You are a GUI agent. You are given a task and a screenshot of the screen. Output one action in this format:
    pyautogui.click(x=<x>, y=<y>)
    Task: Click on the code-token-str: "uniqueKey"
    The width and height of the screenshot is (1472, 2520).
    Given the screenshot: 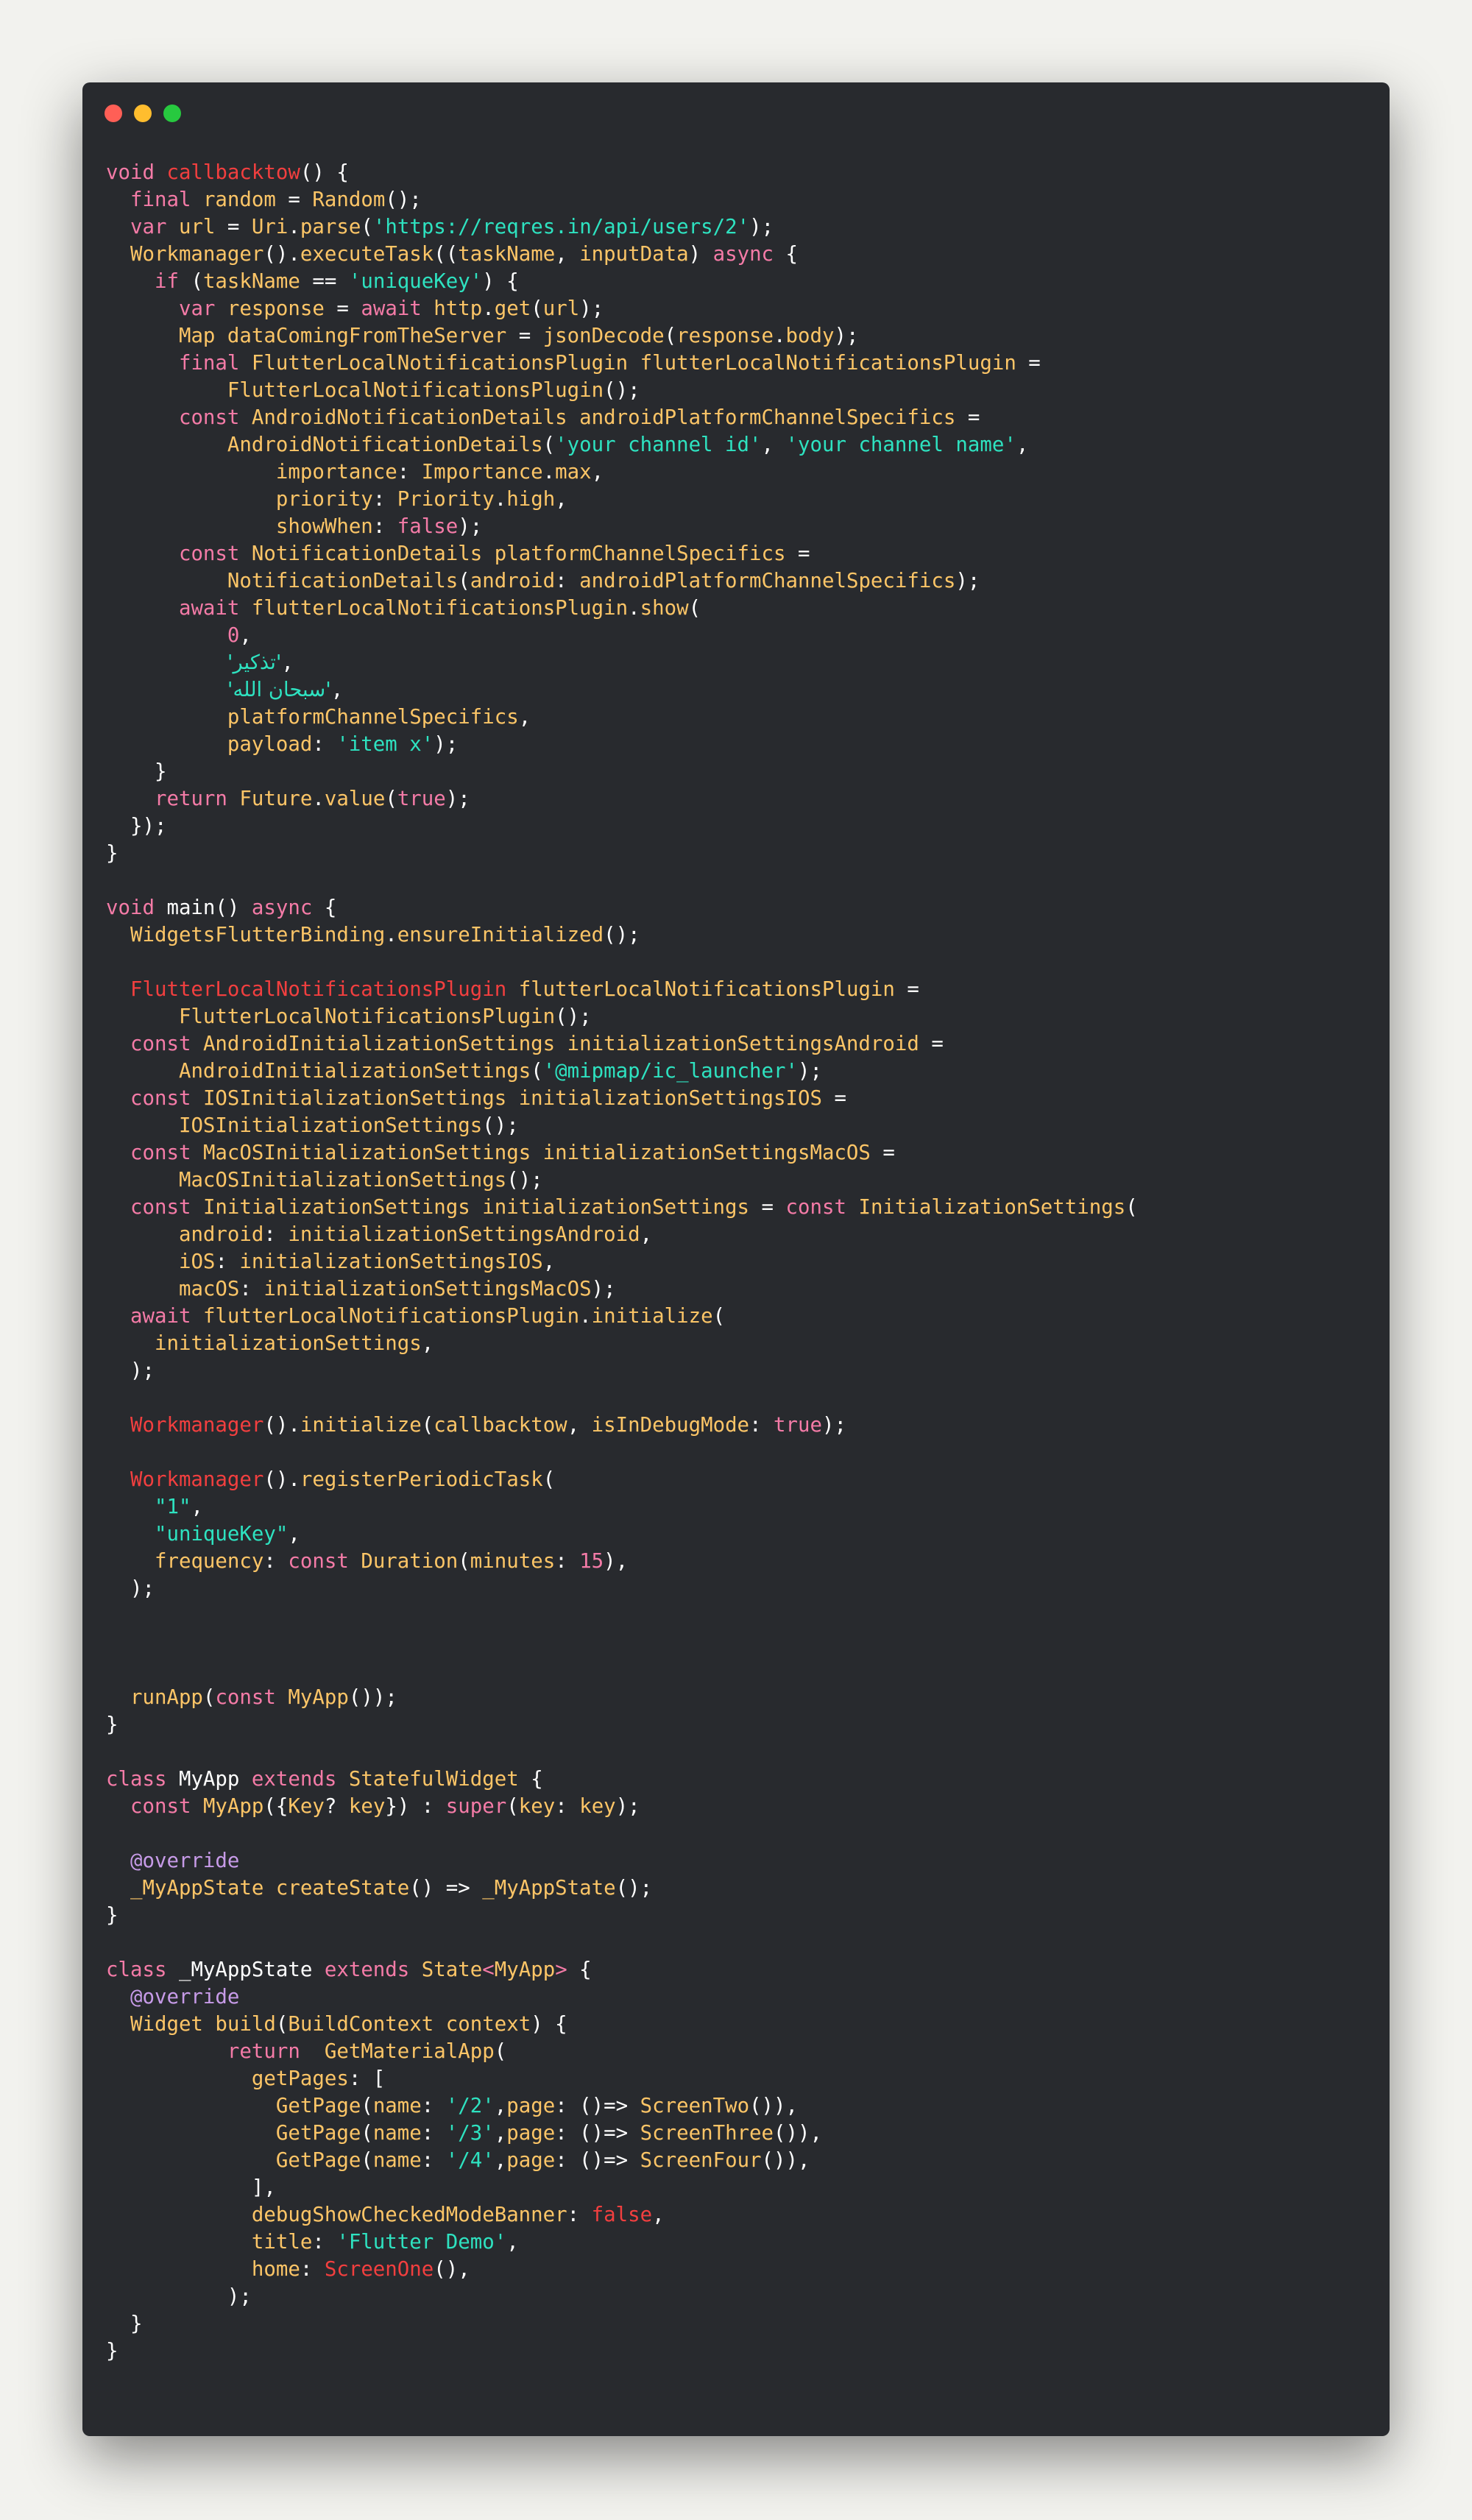 What is the action you would take?
    pyautogui.click(x=221, y=1534)
    